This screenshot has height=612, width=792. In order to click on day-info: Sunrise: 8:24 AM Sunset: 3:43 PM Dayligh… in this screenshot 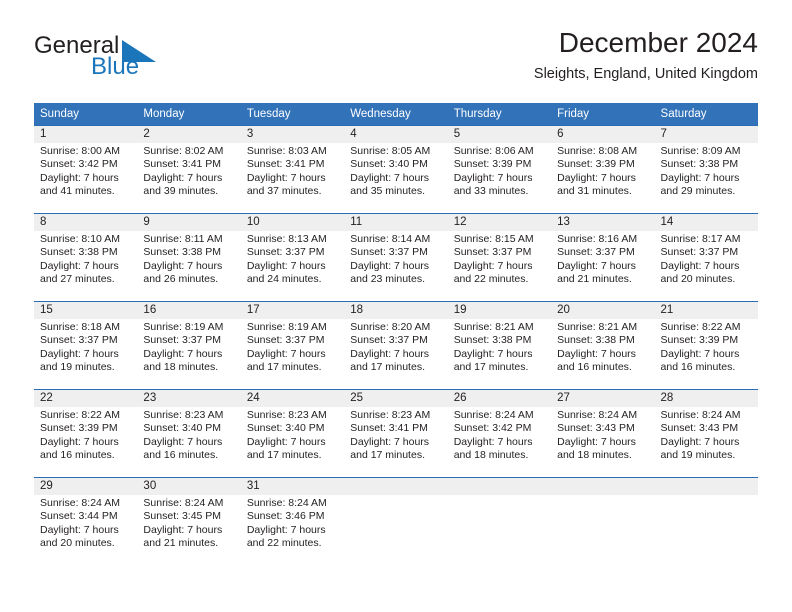, I will do `click(604, 436)`.